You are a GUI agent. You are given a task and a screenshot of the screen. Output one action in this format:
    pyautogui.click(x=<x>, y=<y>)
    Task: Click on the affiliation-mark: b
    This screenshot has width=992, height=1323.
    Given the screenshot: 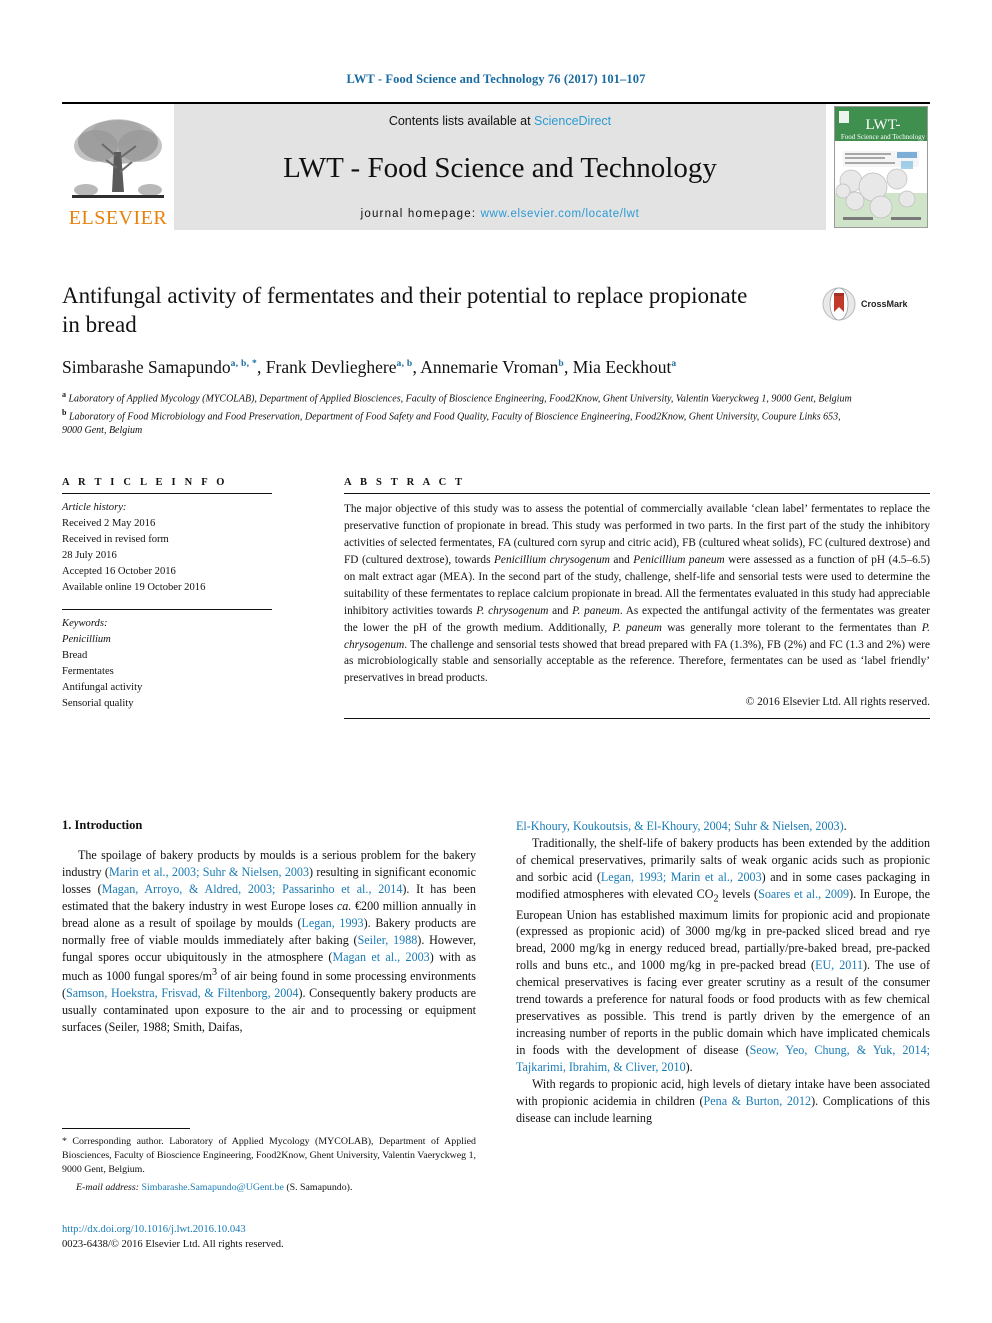 What is the action you would take?
    pyautogui.click(x=64, y=412)
    